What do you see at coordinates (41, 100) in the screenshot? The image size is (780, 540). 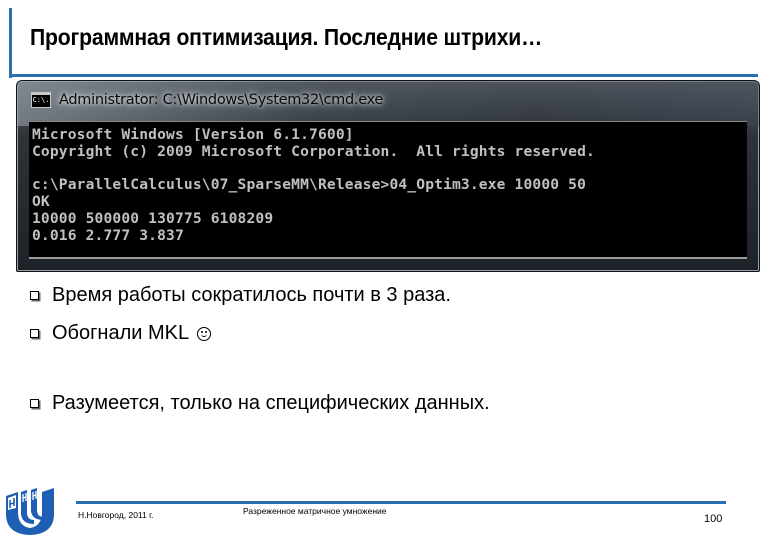 I see `cmd-icon: C:\.` at bounding box center [41, 100].